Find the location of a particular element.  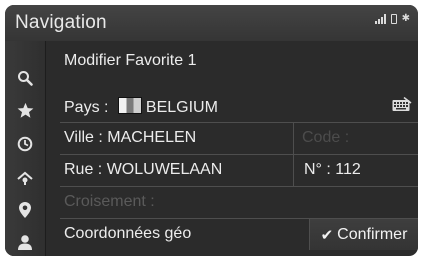

sidebar is located at coordinates (25, 148).